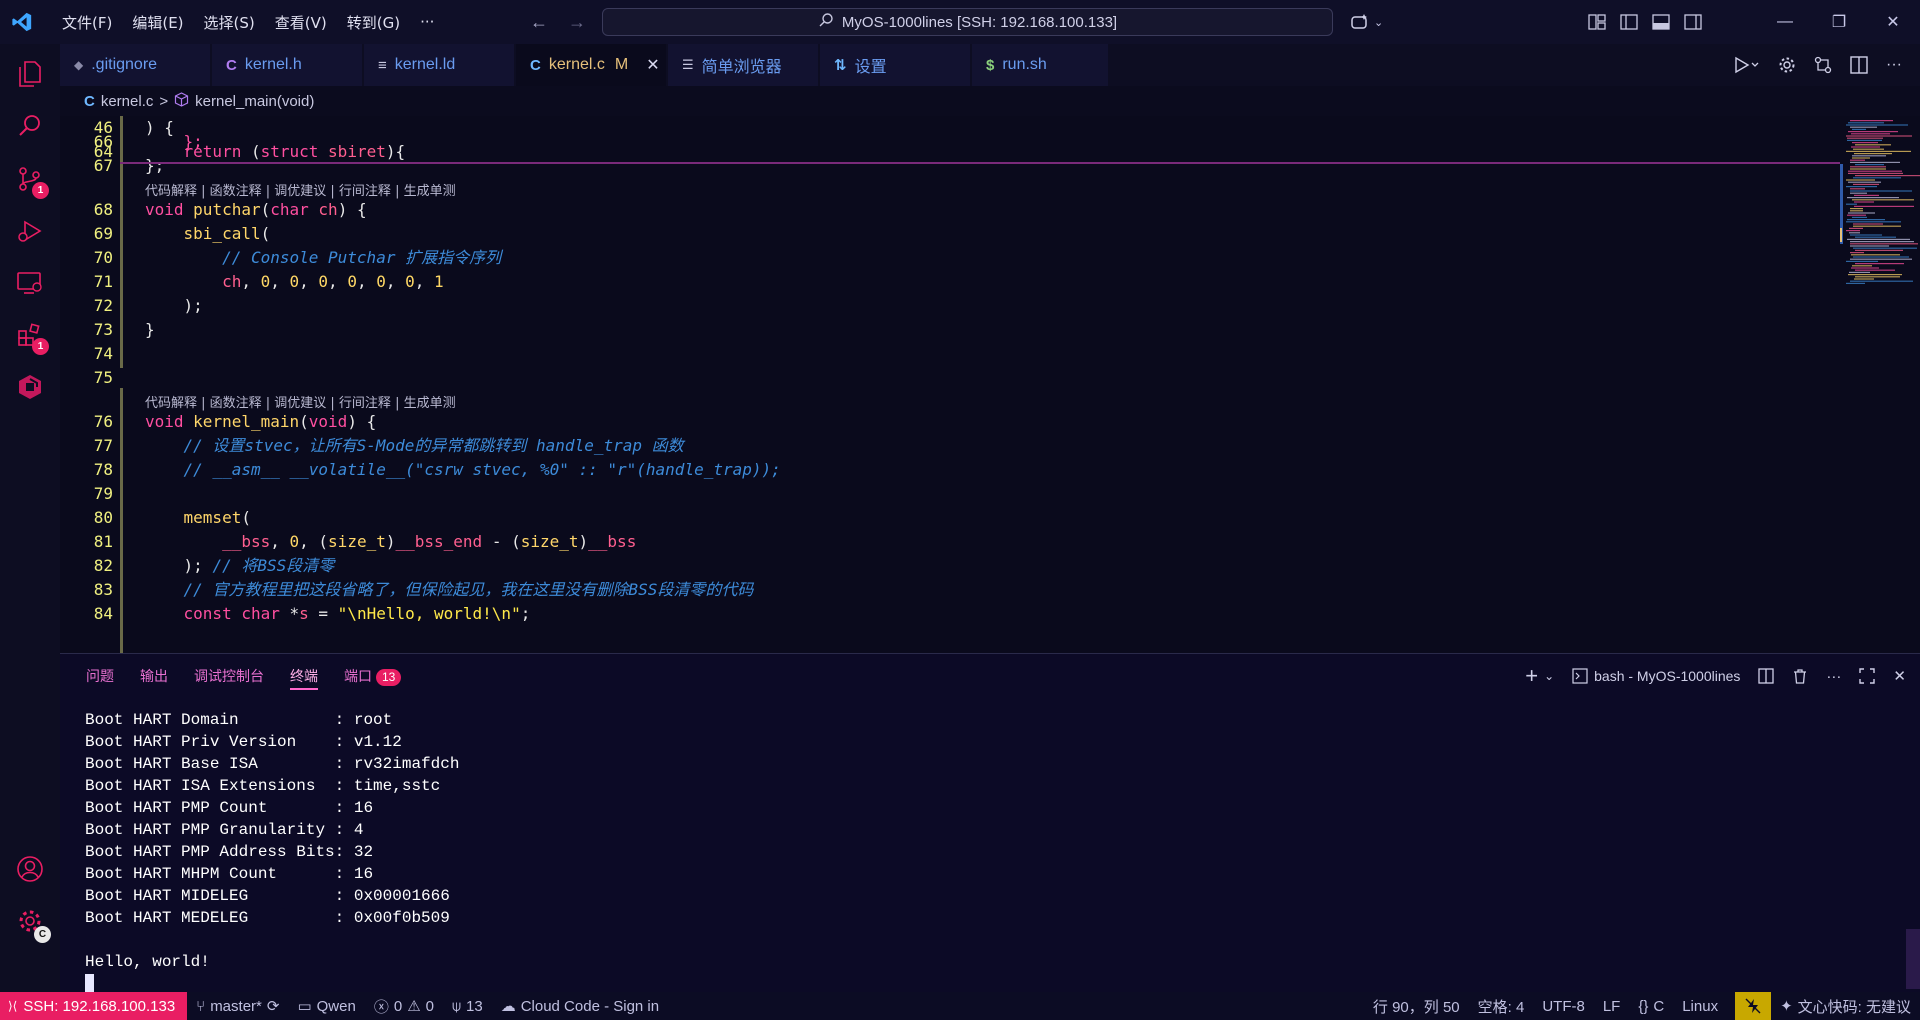 This screenshot has height=1020, width=1920. Describe the element at coordinates (336, 1006) in the screenshot. I see `qwen-label: Qwen` at that location.